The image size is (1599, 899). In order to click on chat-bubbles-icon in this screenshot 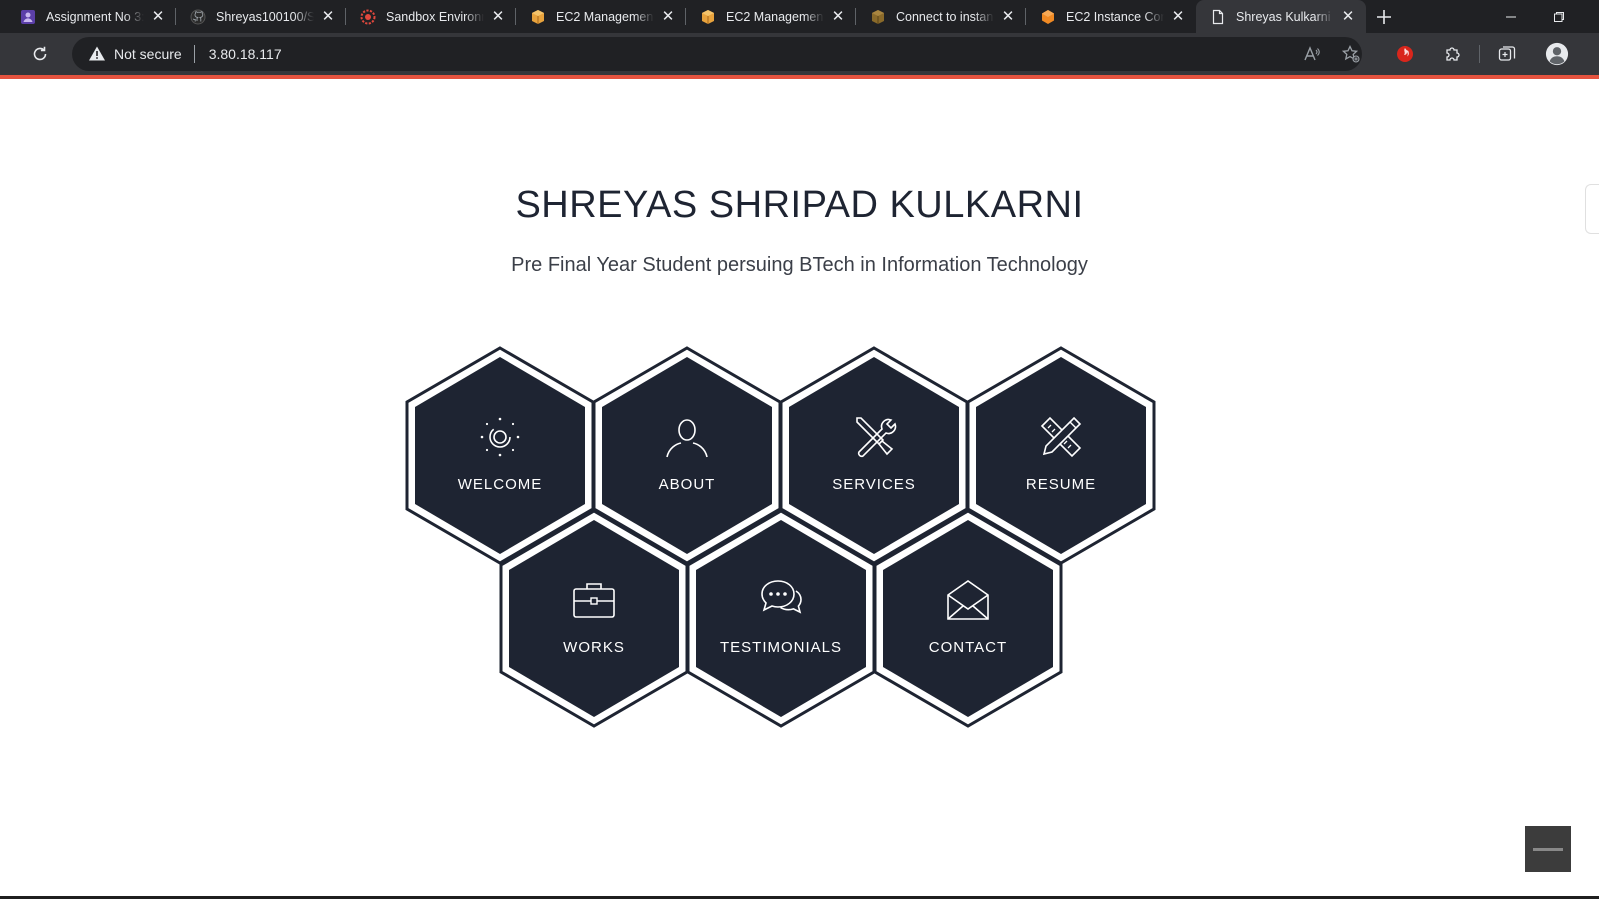, I will do `click(781, 597)`.